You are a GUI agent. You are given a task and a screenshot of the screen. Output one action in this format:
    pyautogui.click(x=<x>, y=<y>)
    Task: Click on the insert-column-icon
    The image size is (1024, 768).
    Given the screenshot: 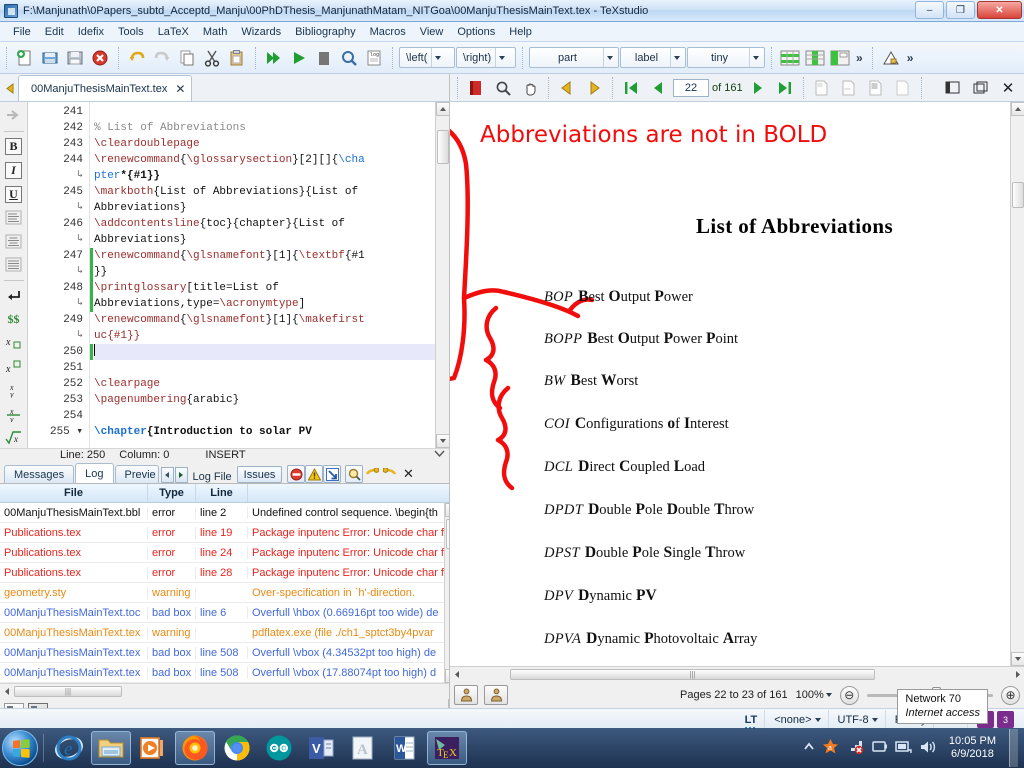 What is the action you would take?
    pyautogui.click(x=815, y=58)
    